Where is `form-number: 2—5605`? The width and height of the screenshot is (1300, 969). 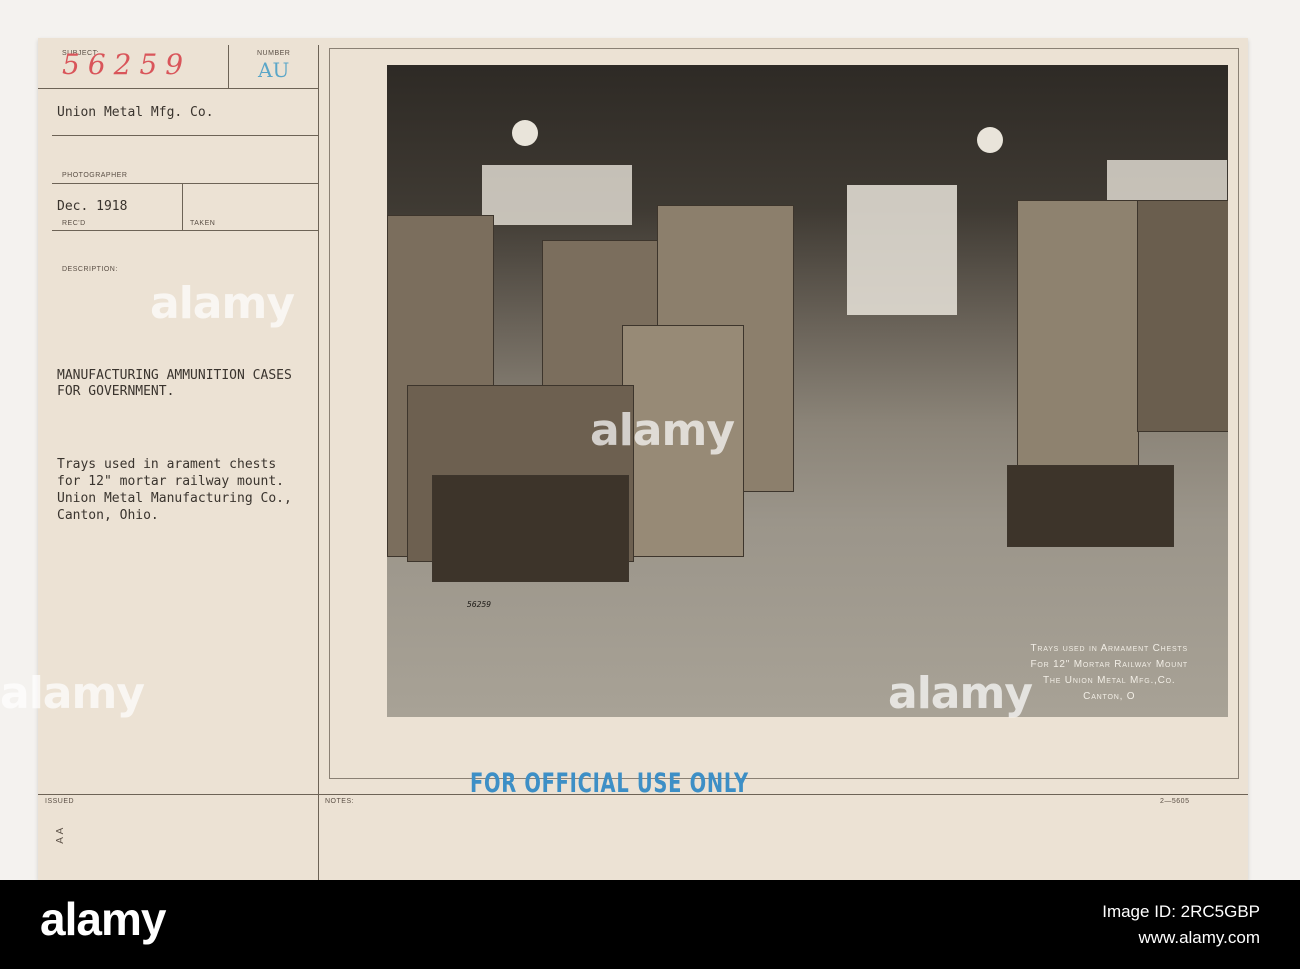
form-number: 2—5605 is located at coordinates (1175, 801).